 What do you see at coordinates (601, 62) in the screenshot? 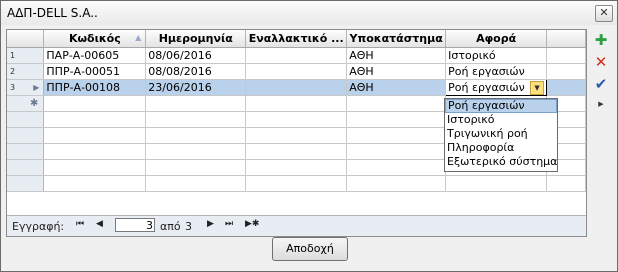
I see `delete-icon: ✕` at bounding box center [601, 62].